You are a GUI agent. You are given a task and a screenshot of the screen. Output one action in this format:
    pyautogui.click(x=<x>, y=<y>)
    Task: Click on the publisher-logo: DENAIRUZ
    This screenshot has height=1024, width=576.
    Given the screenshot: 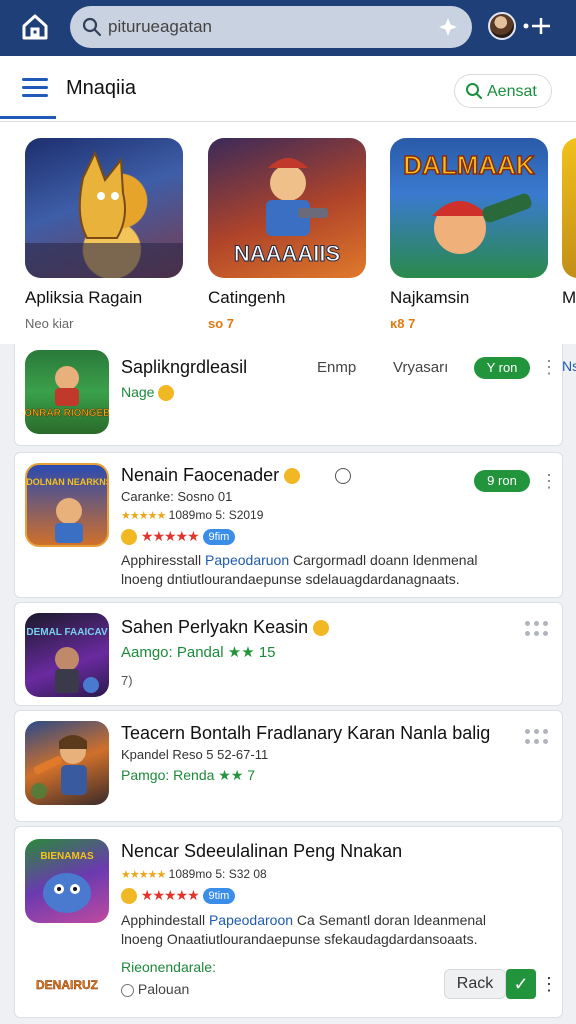 What is the action you would take?
    pyautogui.click(x=67, y=984)
    